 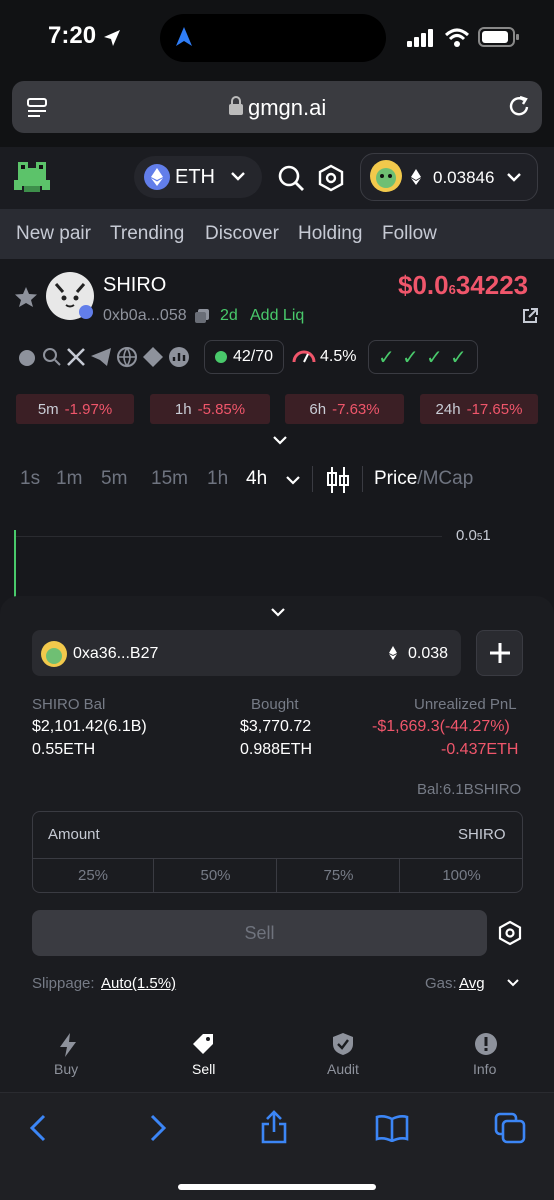 What do you see at coordinates (287, 107) in the screenshot?
I see `url-text: gmgn.ai` at bounding box center [287, 107].